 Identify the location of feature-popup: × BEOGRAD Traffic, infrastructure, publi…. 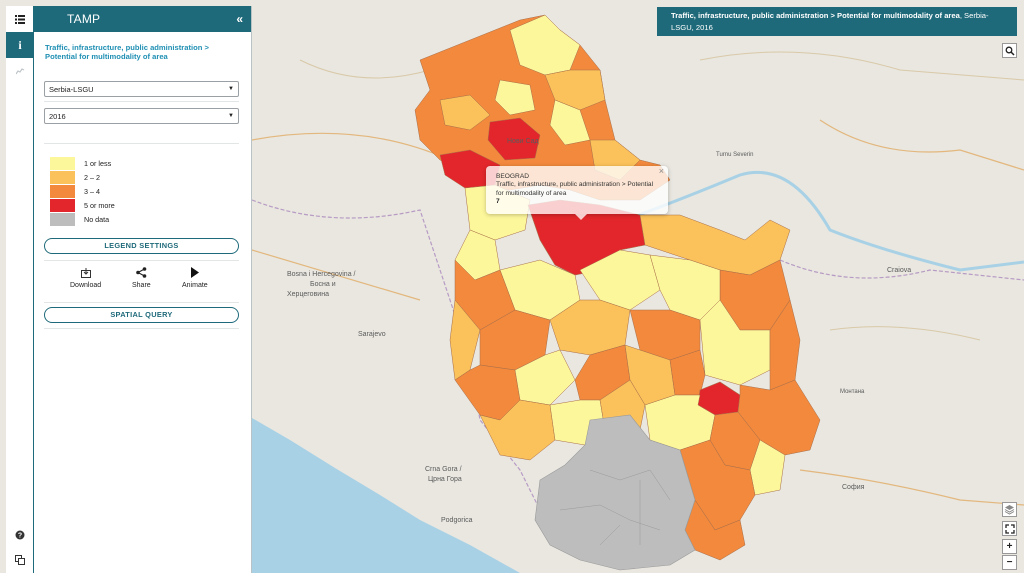
(577, 193).